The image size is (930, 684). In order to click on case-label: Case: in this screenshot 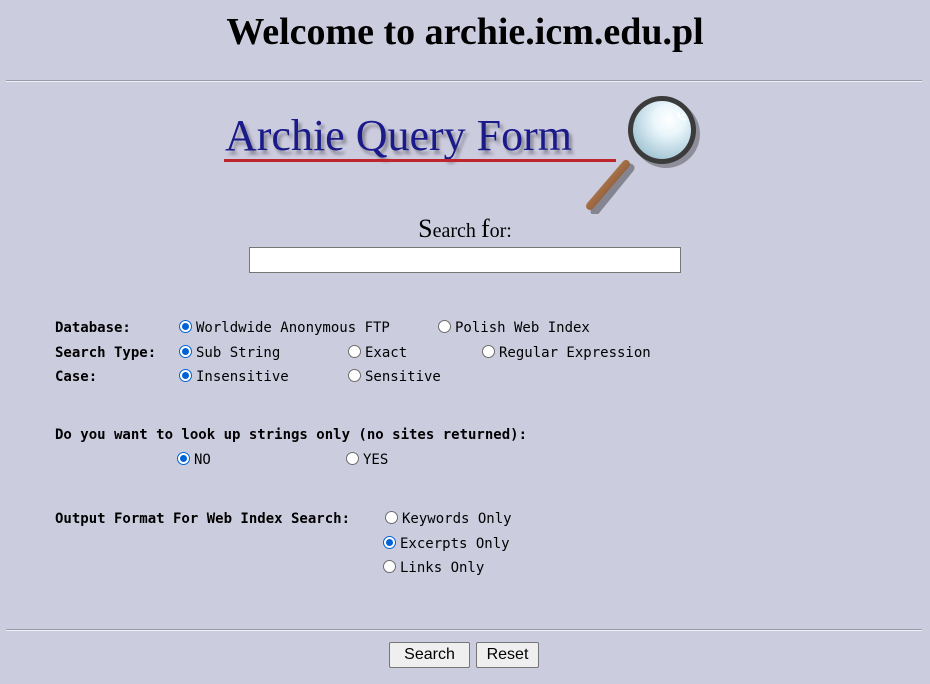, I will do `click(76, 377)`.